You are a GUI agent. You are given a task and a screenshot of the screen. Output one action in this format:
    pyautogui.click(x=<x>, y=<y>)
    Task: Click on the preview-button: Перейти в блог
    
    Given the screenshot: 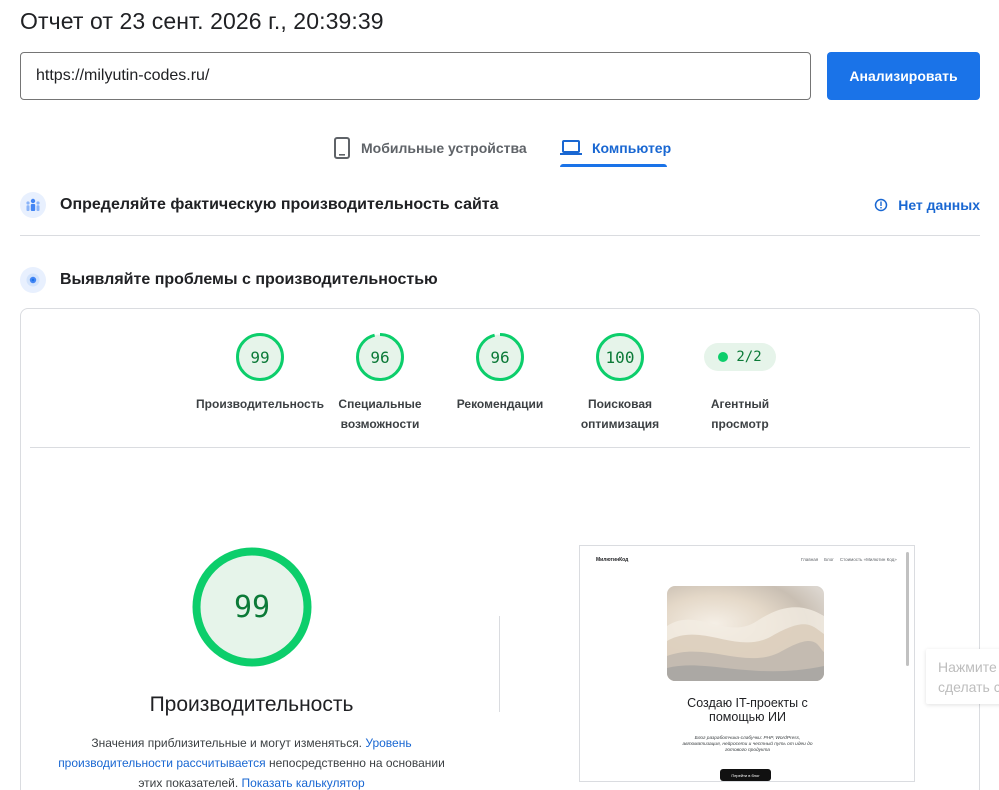 What is the action you would take?
    pyautogui.click(x=745, y=775)
    